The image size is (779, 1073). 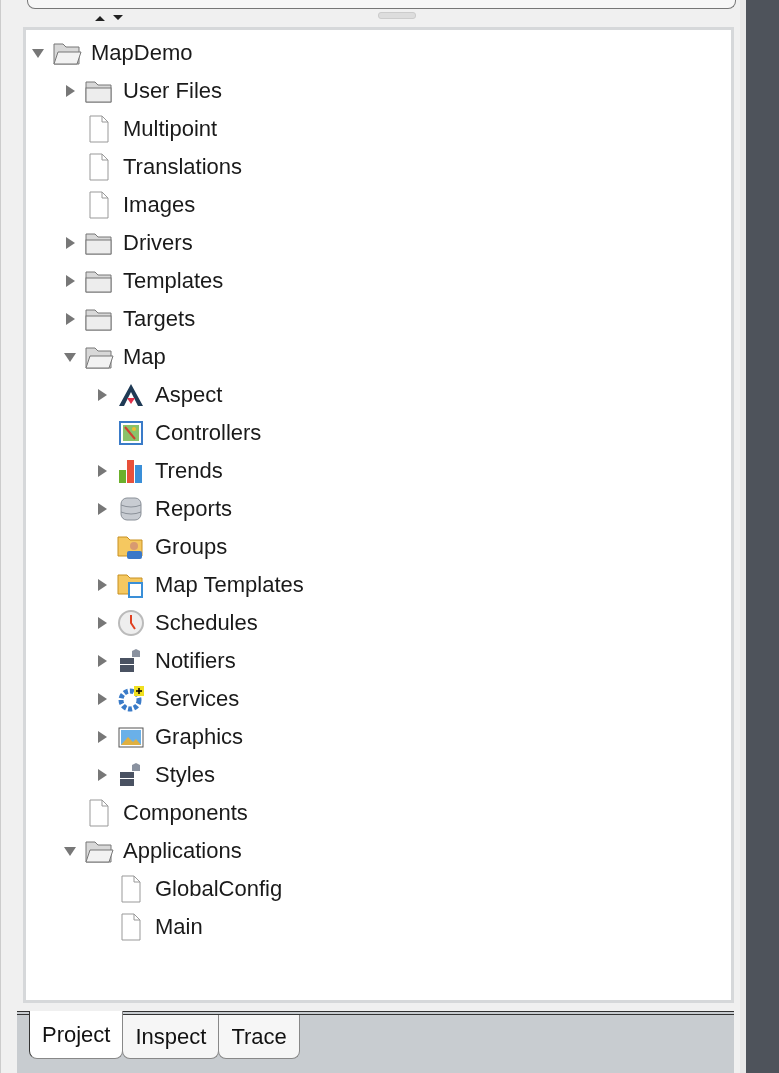 What do you see at coordinates (413, 433) in the screenshot?
I see `tree-item: Controllers` at bounding box center [413, 433].